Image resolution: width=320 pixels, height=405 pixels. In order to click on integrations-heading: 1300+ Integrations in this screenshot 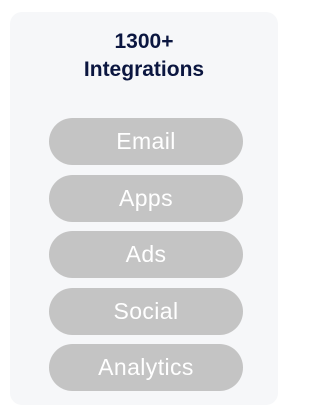, I will do `click(144, 56)`.